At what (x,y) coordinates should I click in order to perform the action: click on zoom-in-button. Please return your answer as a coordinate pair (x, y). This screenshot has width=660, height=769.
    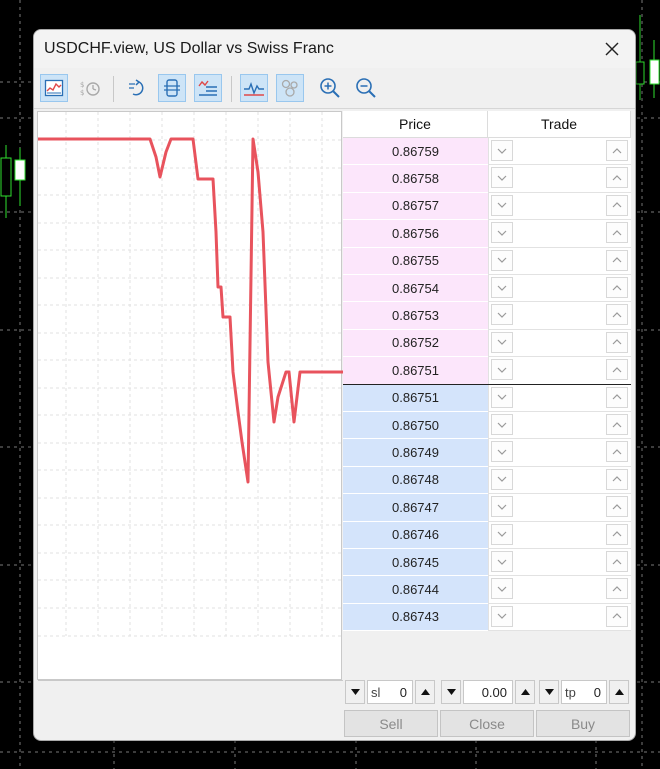
    Looking at the image, I should click on (330, 88).